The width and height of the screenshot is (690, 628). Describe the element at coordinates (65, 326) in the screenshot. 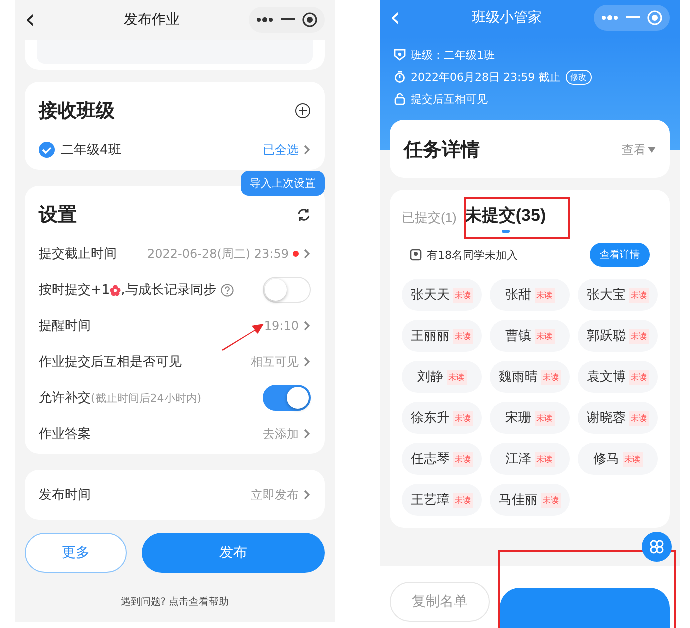

I see `setting-label: 提醒时间` at that location.